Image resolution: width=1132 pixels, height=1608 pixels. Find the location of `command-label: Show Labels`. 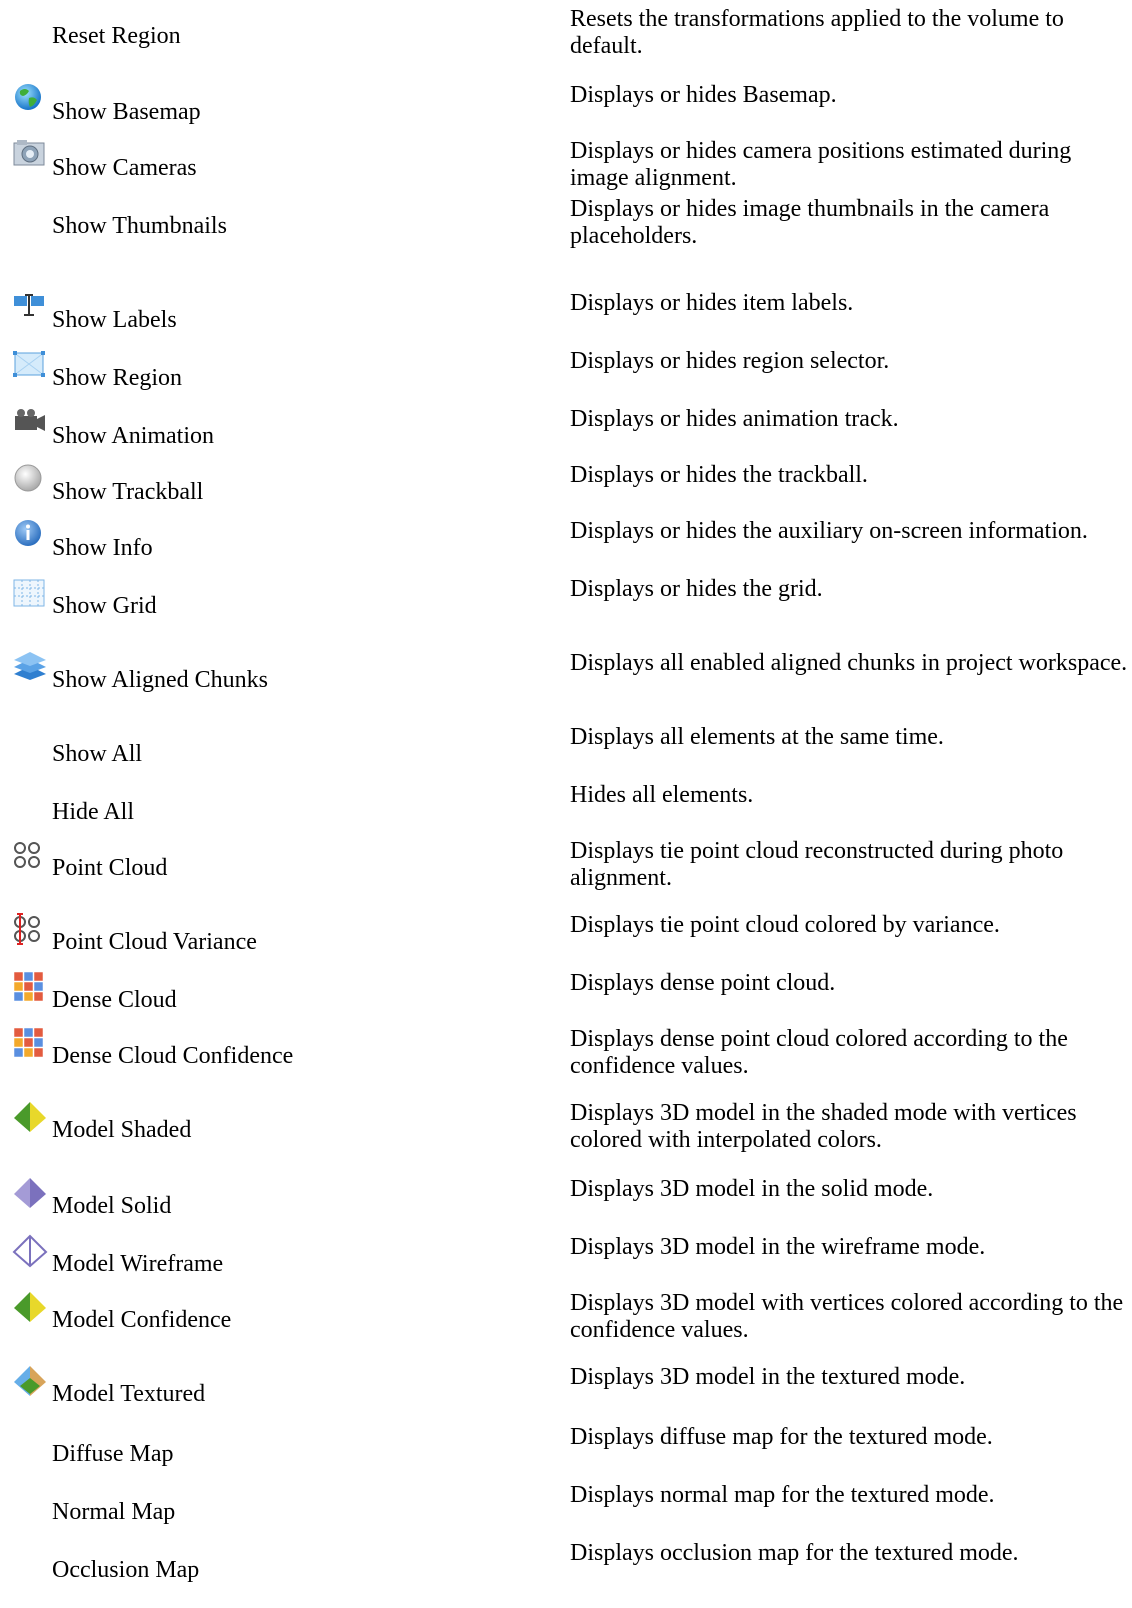

command-label: Show Labels is located at coordinates (114, 320).